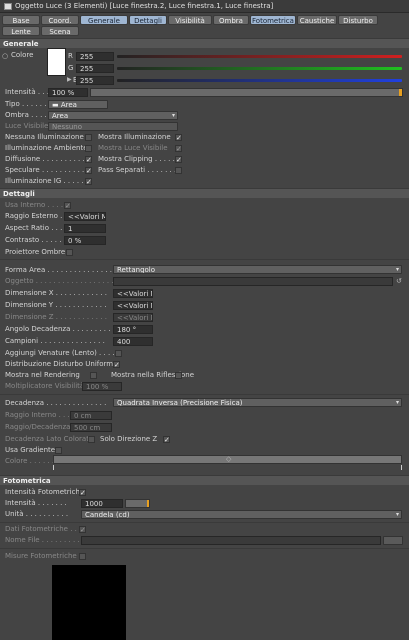 The image size is (409, 640). Describe the element at coordinates (231, 540) in the screenshot. I see `nome-file-field` at that location.